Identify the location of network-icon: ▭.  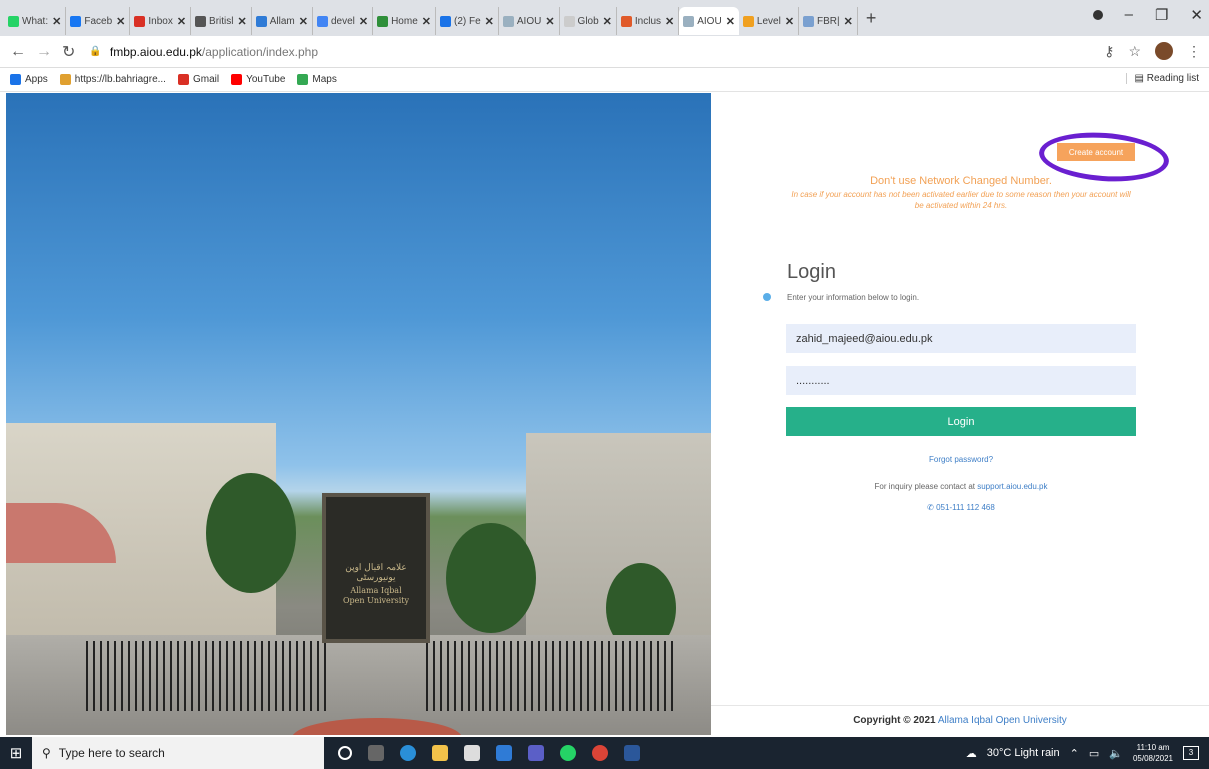
(1094, 753).